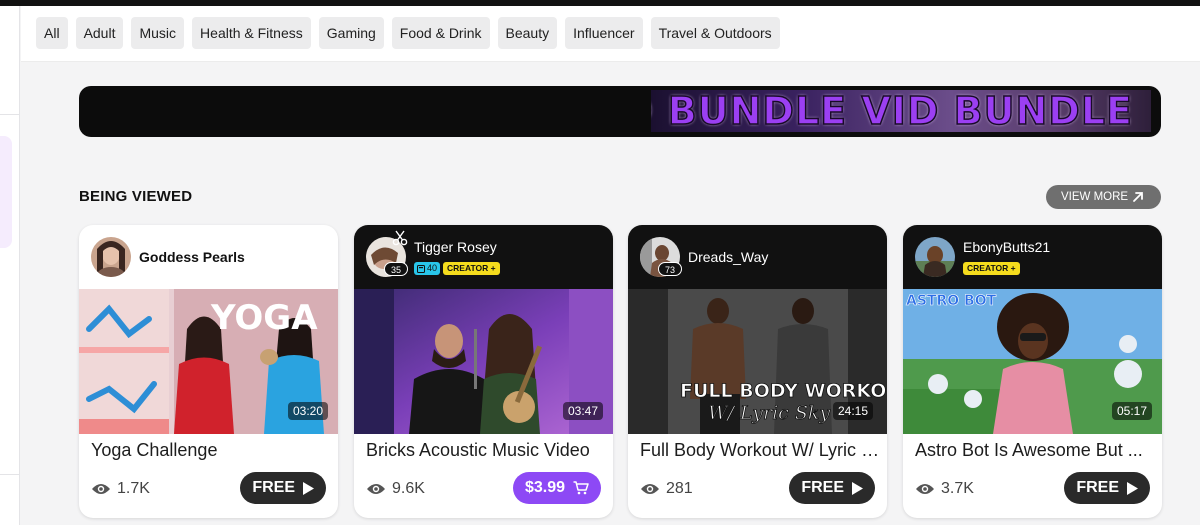 The image size is (1200, 525). What do you see at coordinates (483, 361) in the screenshot?
I see `video-thumbnail: 03:47` at bounding box center [483, 361].